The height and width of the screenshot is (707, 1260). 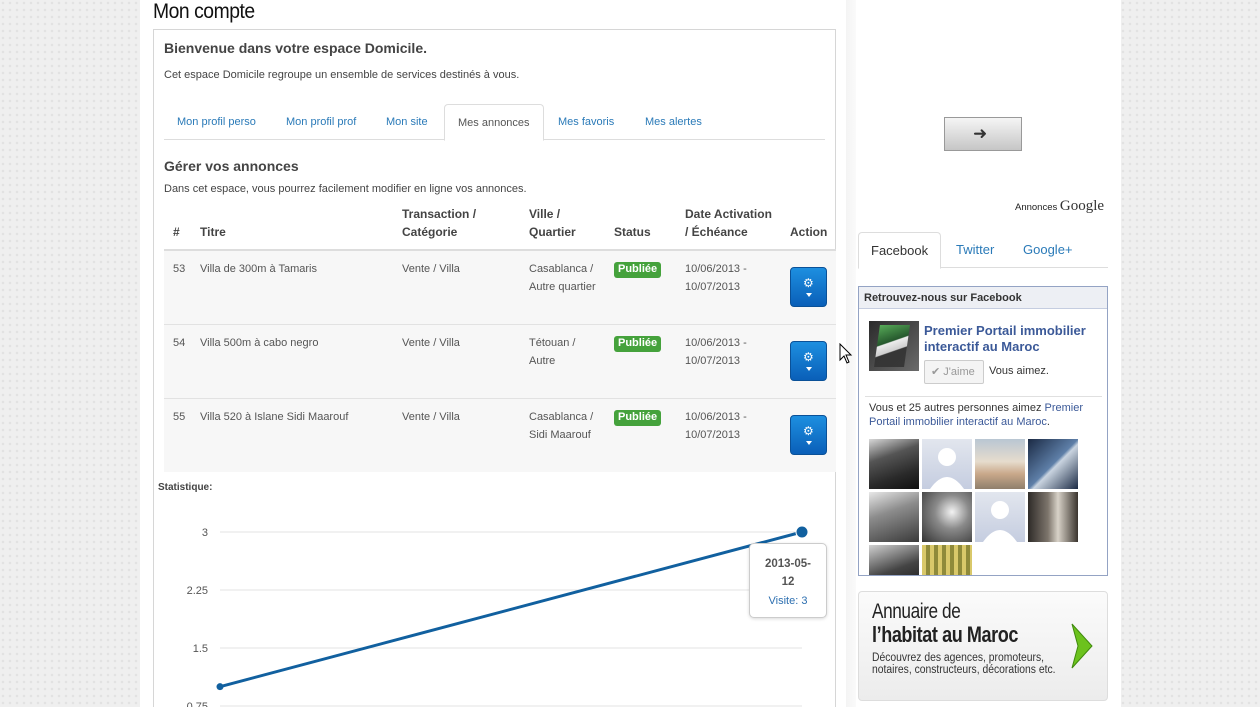 What do you see at coordinates (200, 649) in the screenshot?
I see `y-tick-label: 1.5` at bounding box center [200, 649].